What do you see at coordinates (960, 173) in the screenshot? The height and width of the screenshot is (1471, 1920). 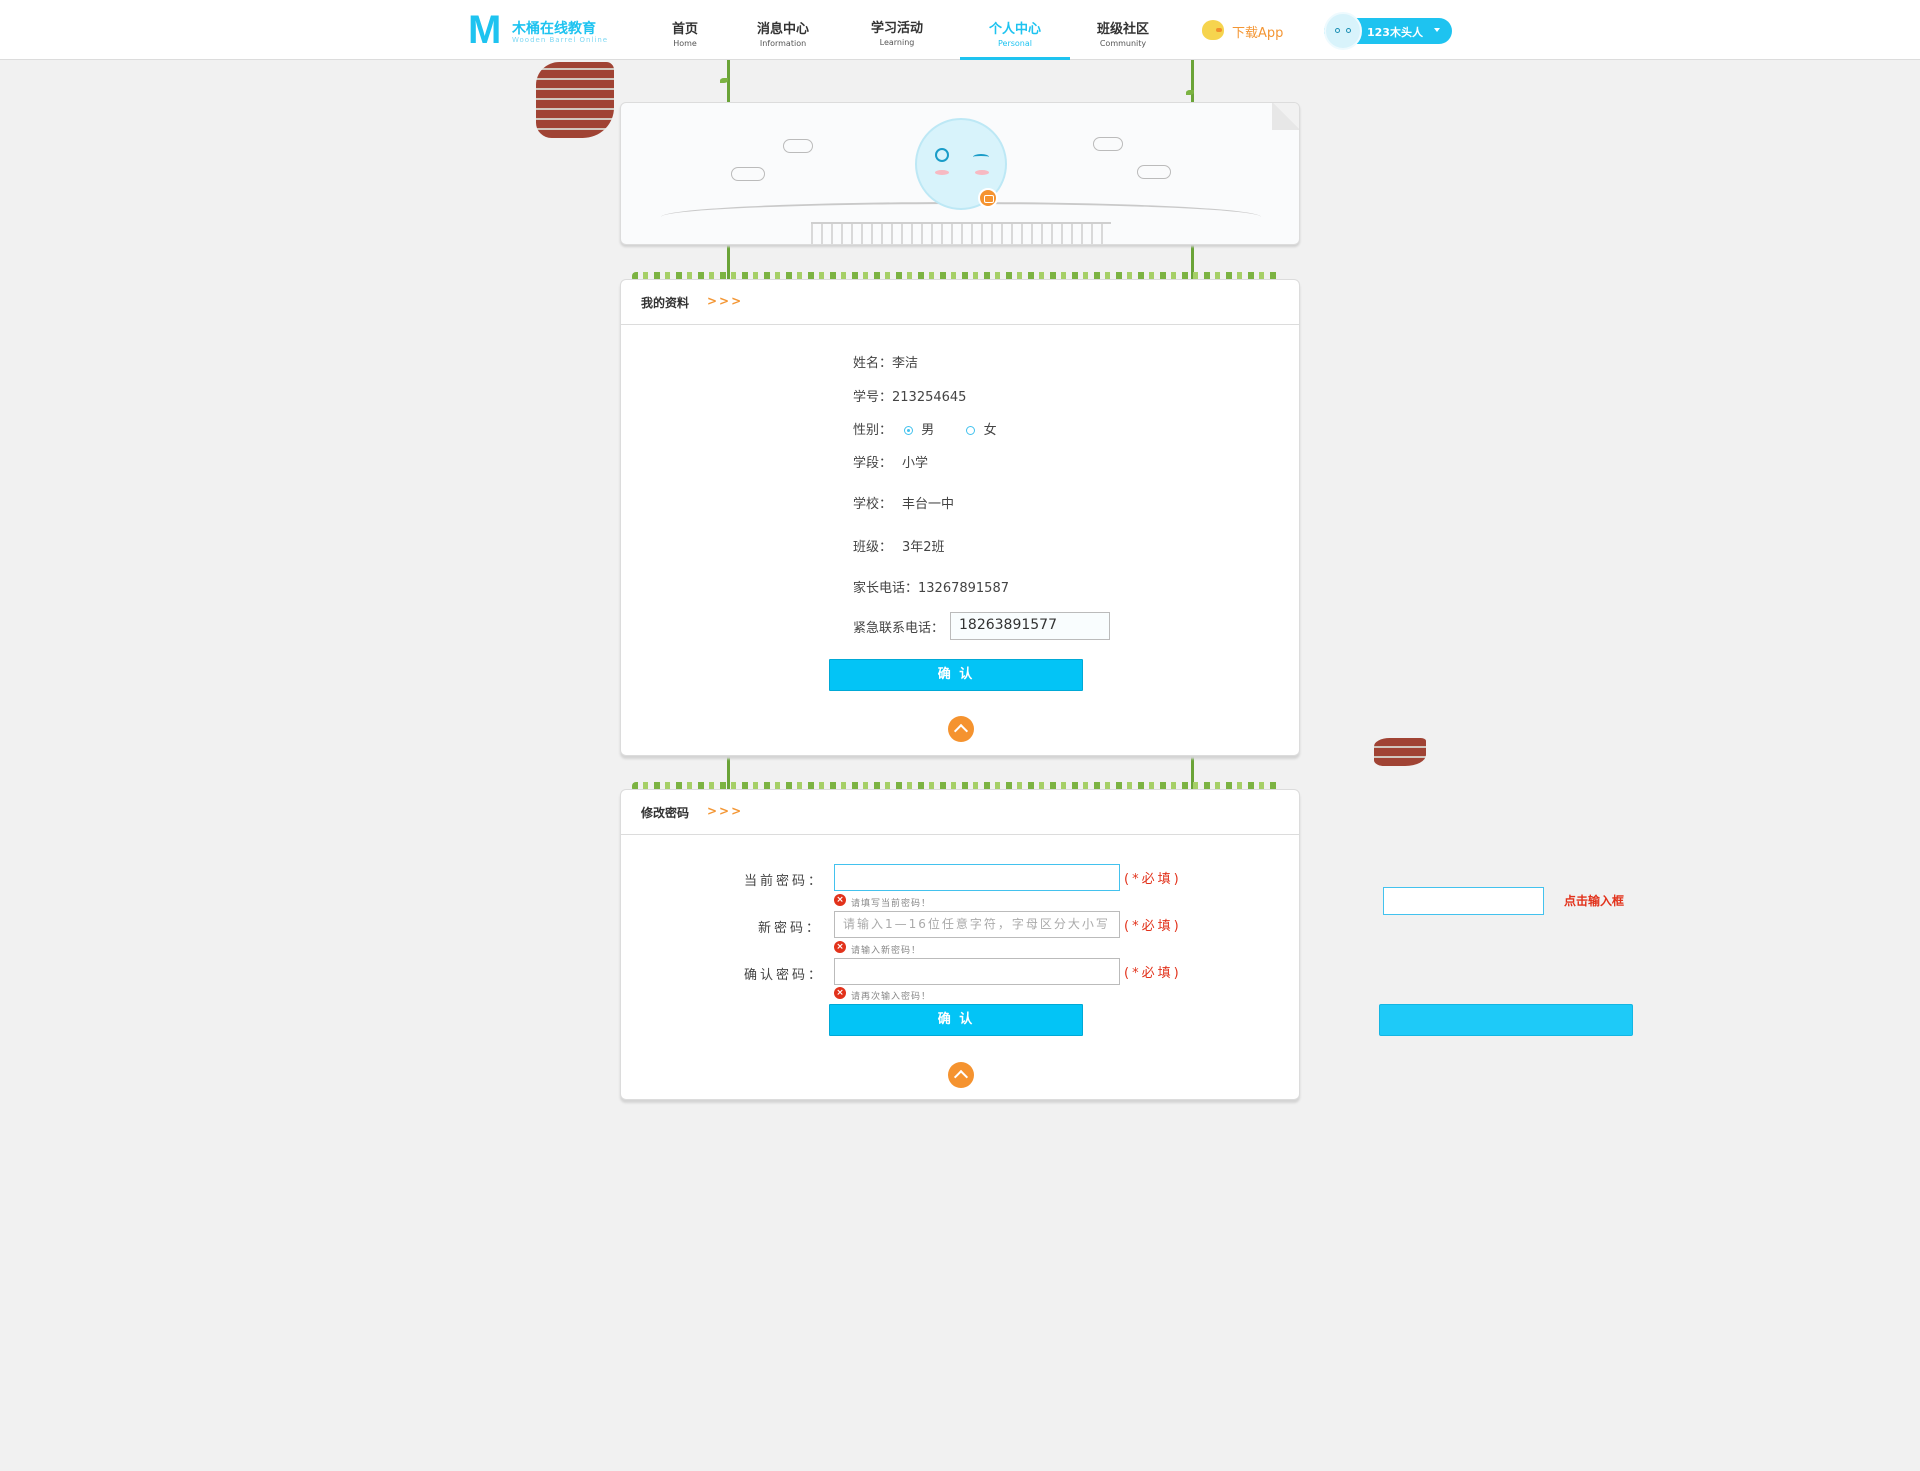 I see `profile-banner` at bounding box center [960, 173].